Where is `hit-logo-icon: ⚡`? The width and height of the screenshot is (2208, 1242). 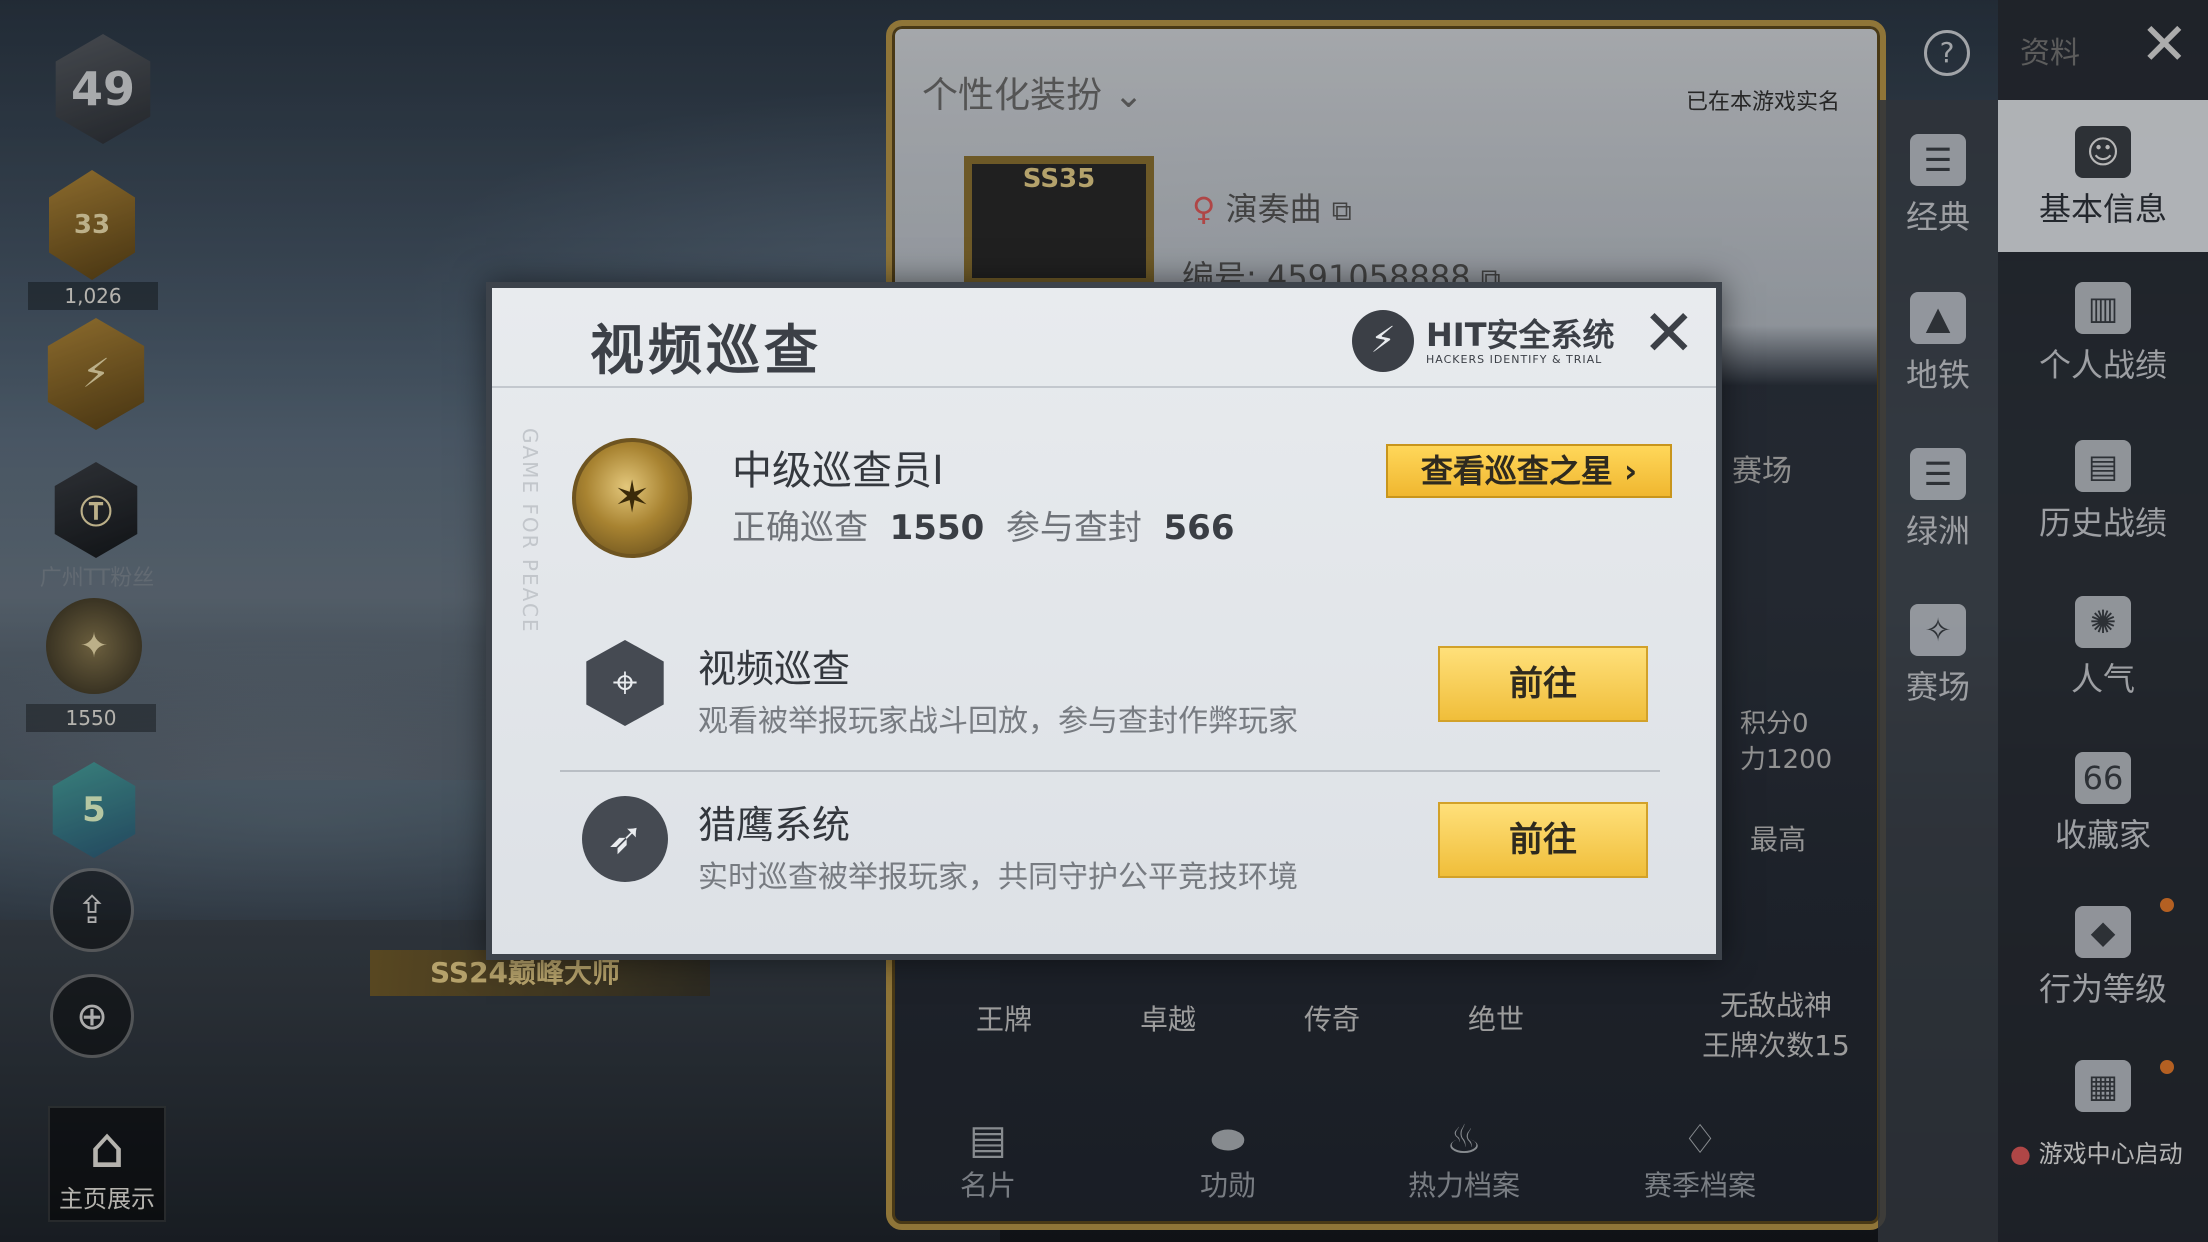 hit-logo-icon: ⚡ is located at coordinates (1383, 341).